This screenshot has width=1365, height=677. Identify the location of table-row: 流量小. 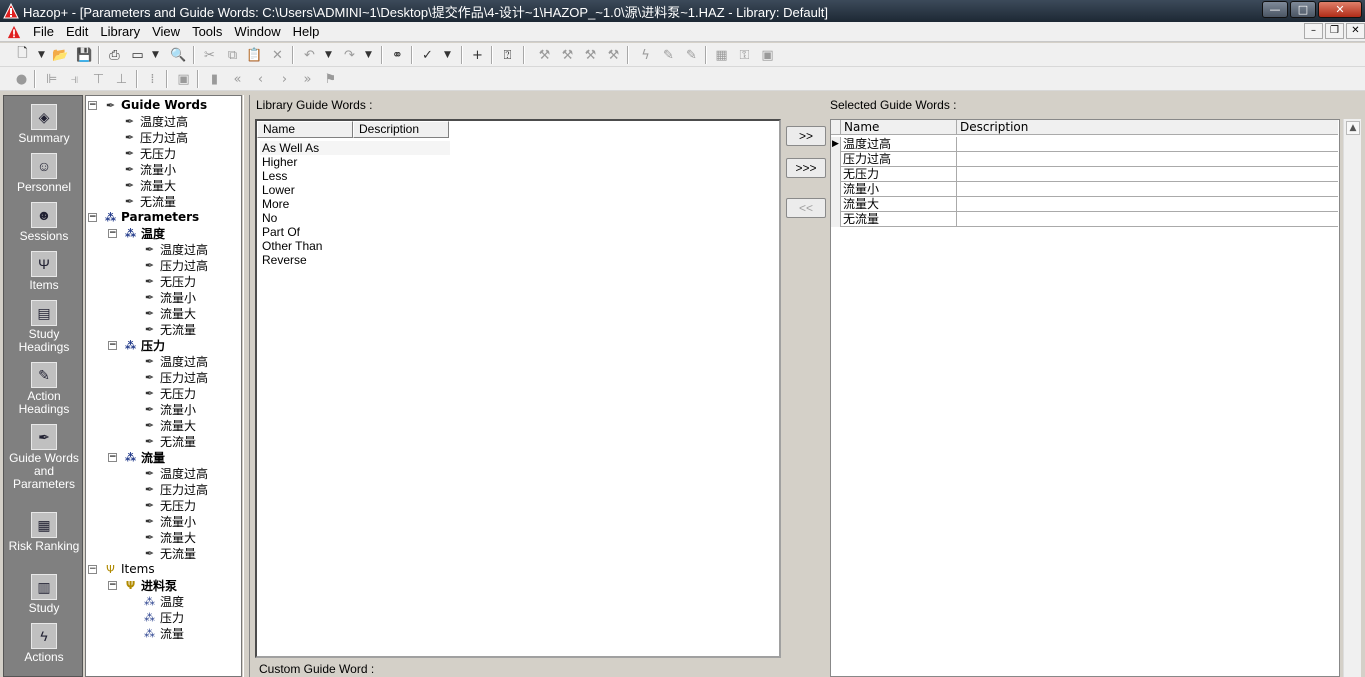
(1084, 189).